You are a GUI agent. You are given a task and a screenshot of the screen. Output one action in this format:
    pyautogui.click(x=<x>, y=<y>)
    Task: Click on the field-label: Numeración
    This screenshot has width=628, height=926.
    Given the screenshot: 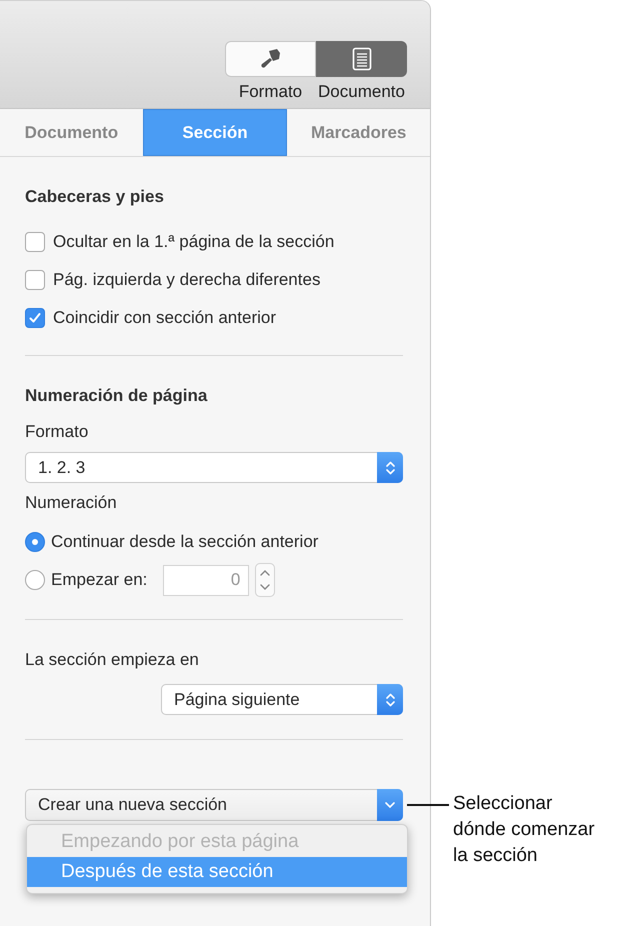 What is the action you would take?
    pyautogui.click(x=71, y=503)
    